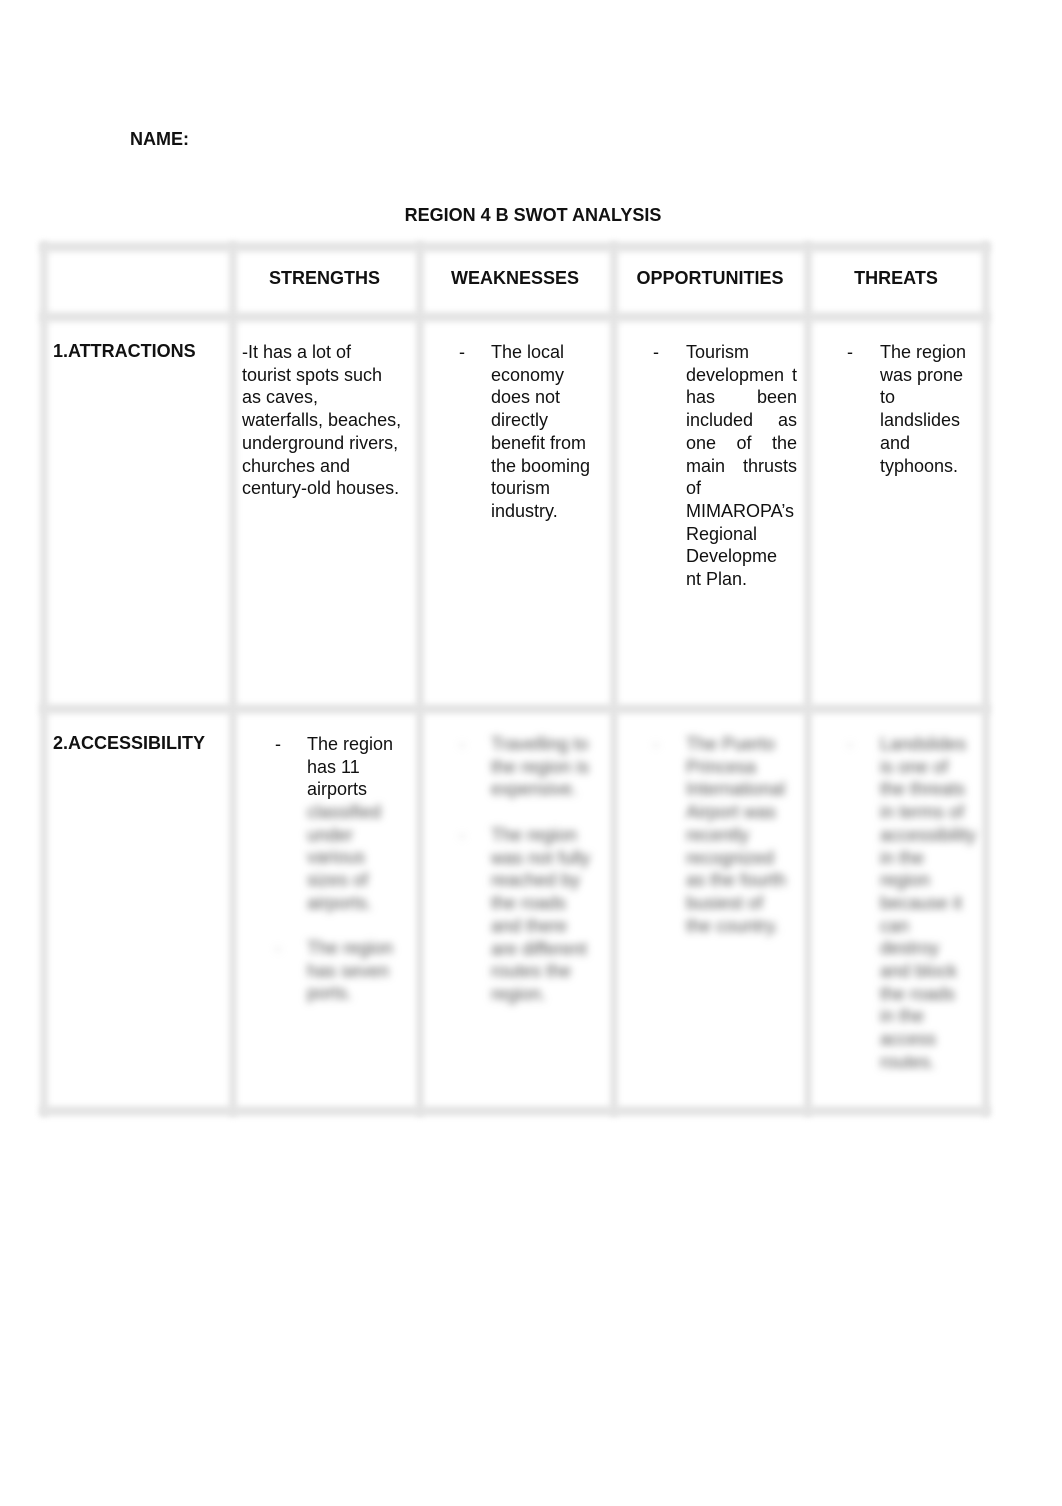  I want to click on header-opportunities: OPPORTUNITIES, so click(710, 278).